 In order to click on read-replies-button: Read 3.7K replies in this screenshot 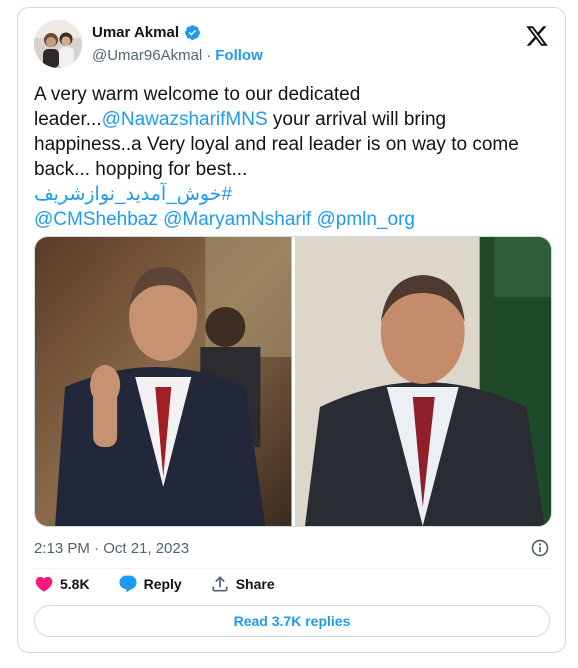, I will do `click(292, 621)`.